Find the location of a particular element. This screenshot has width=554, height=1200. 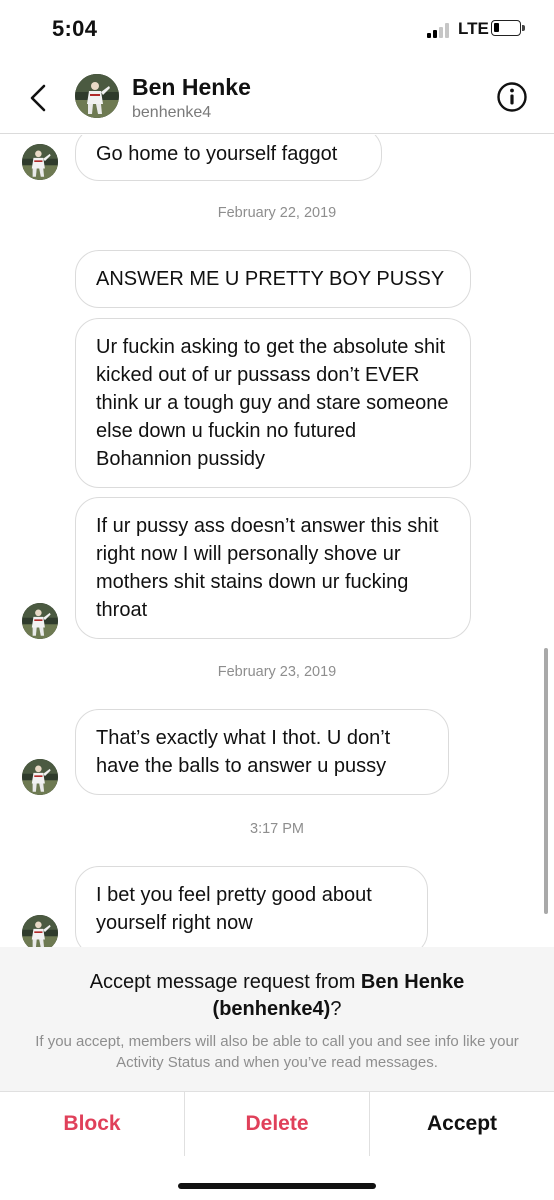

timestamp: 3:17 PM is located at coordinates (277, 829).